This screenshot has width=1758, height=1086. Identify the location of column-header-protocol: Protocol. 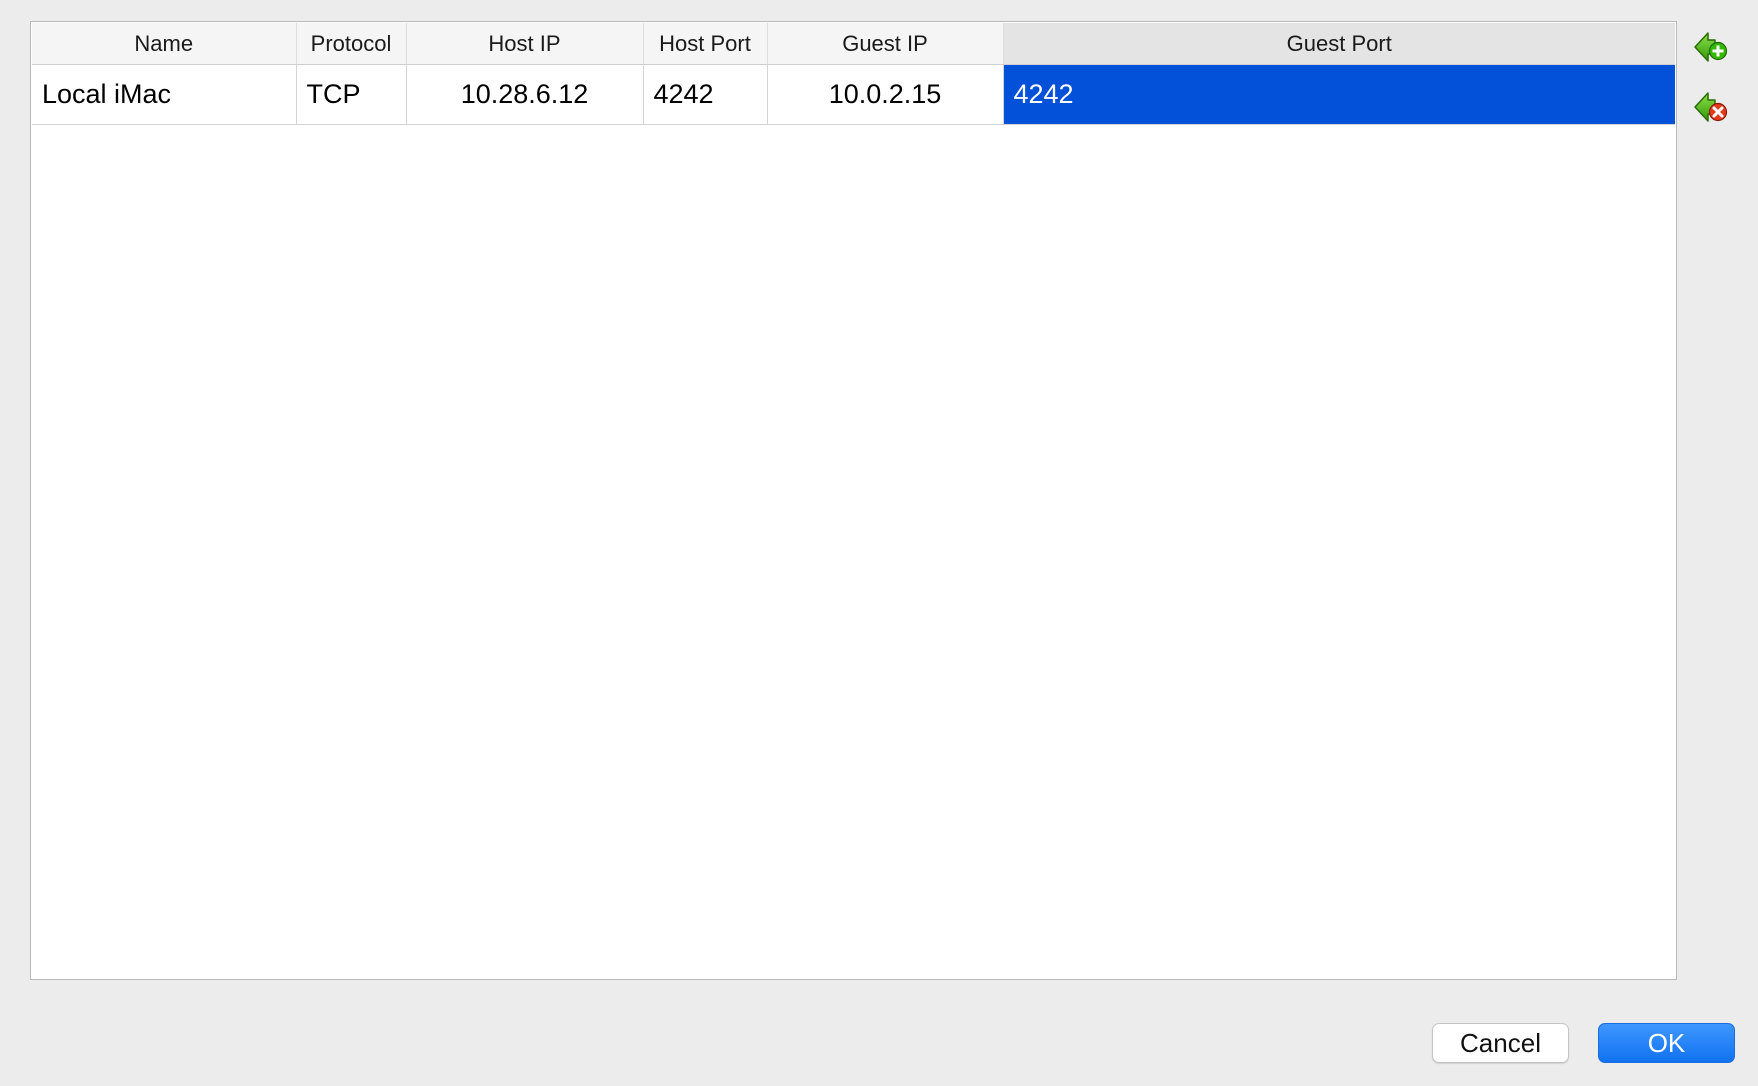
(351, 44).